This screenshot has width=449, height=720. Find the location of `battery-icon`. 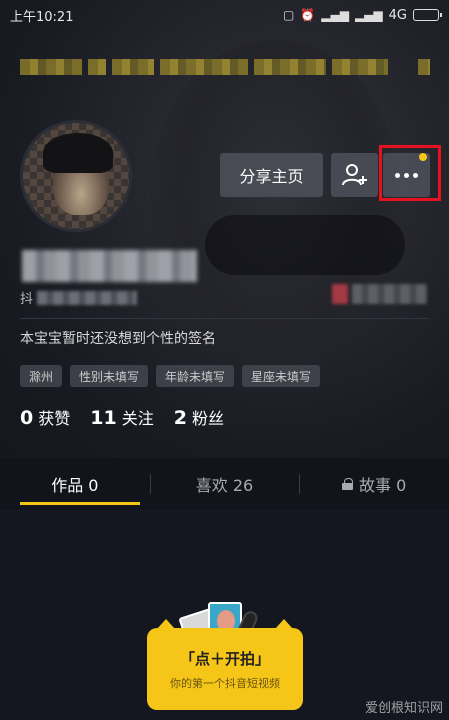

battery-icon is located at coordinates (427, 15).